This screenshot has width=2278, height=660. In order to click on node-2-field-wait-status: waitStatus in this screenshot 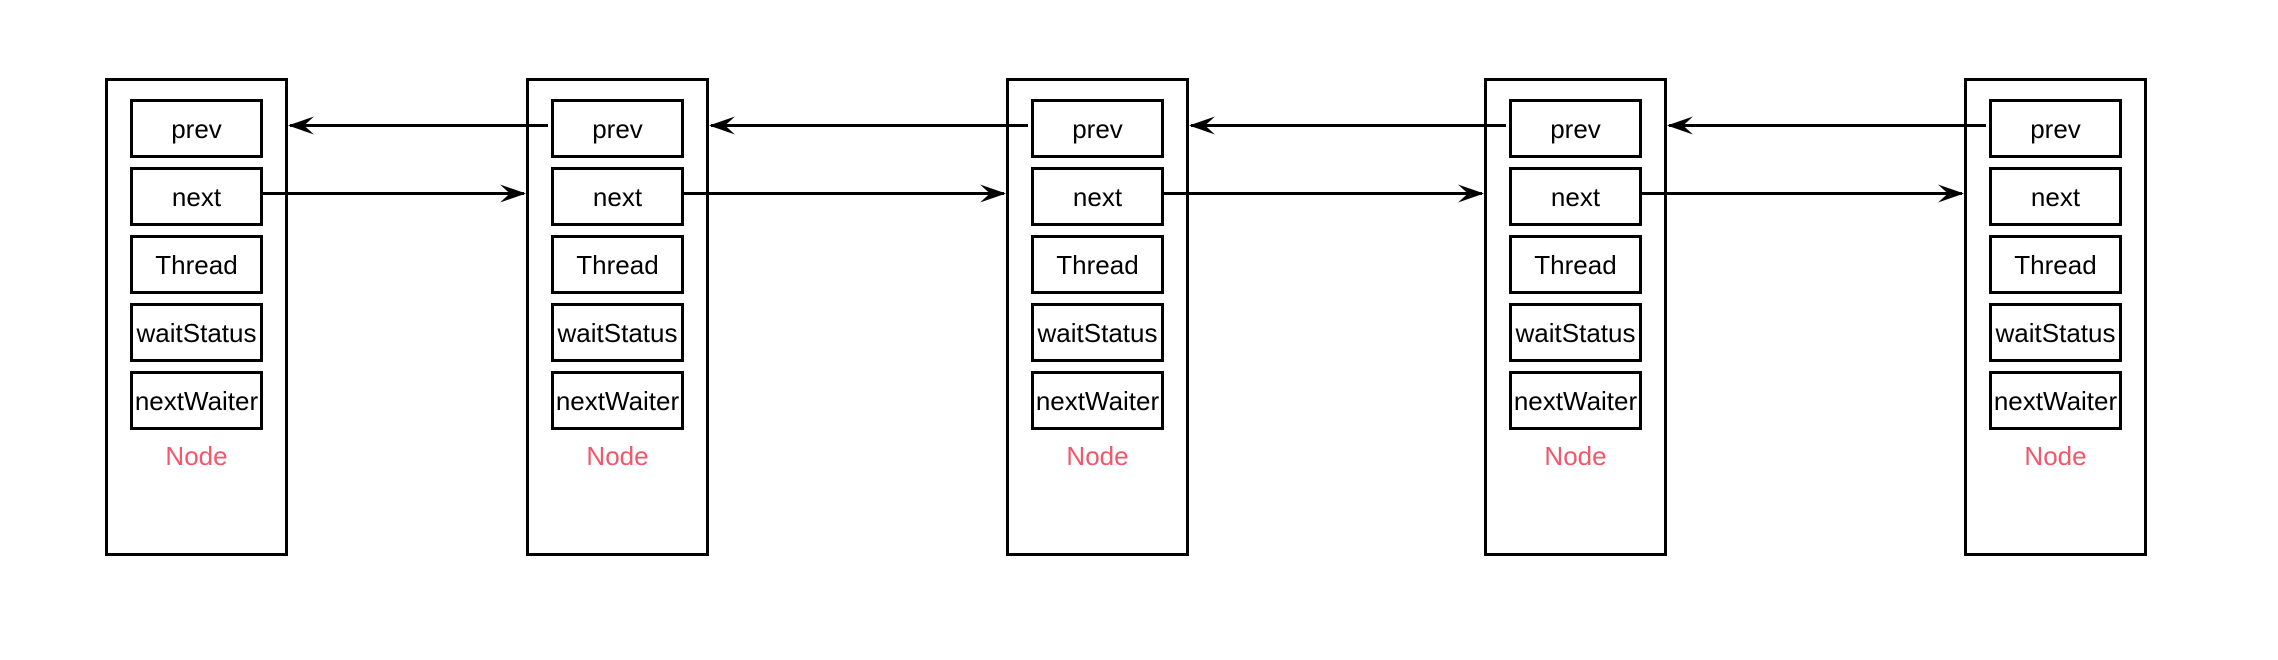, I will do `click(1097, 332)`.